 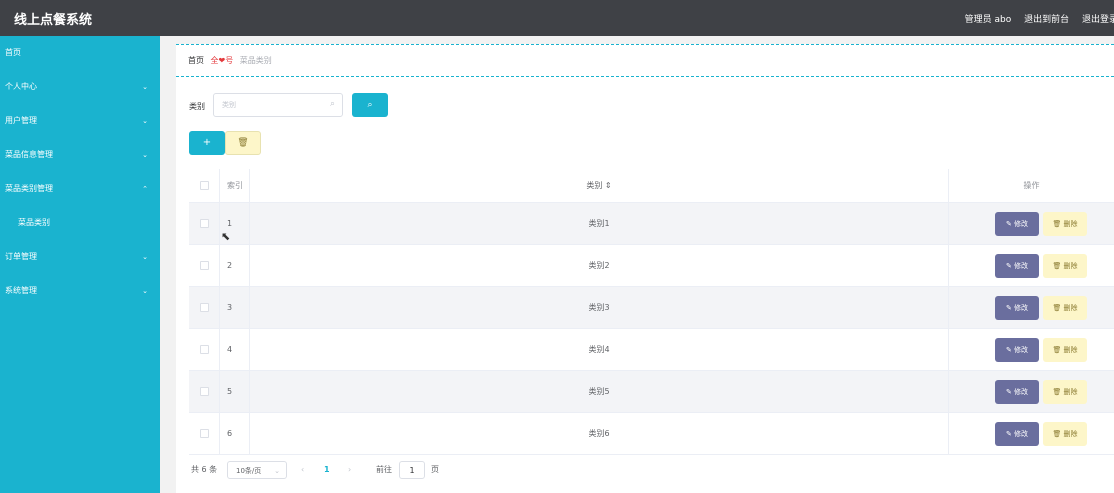 What do you see at coordinates (29, 188) in the screenshot?
I see `sidebar-item-label: 菜品类别管理` at bounding box center [29, 188].